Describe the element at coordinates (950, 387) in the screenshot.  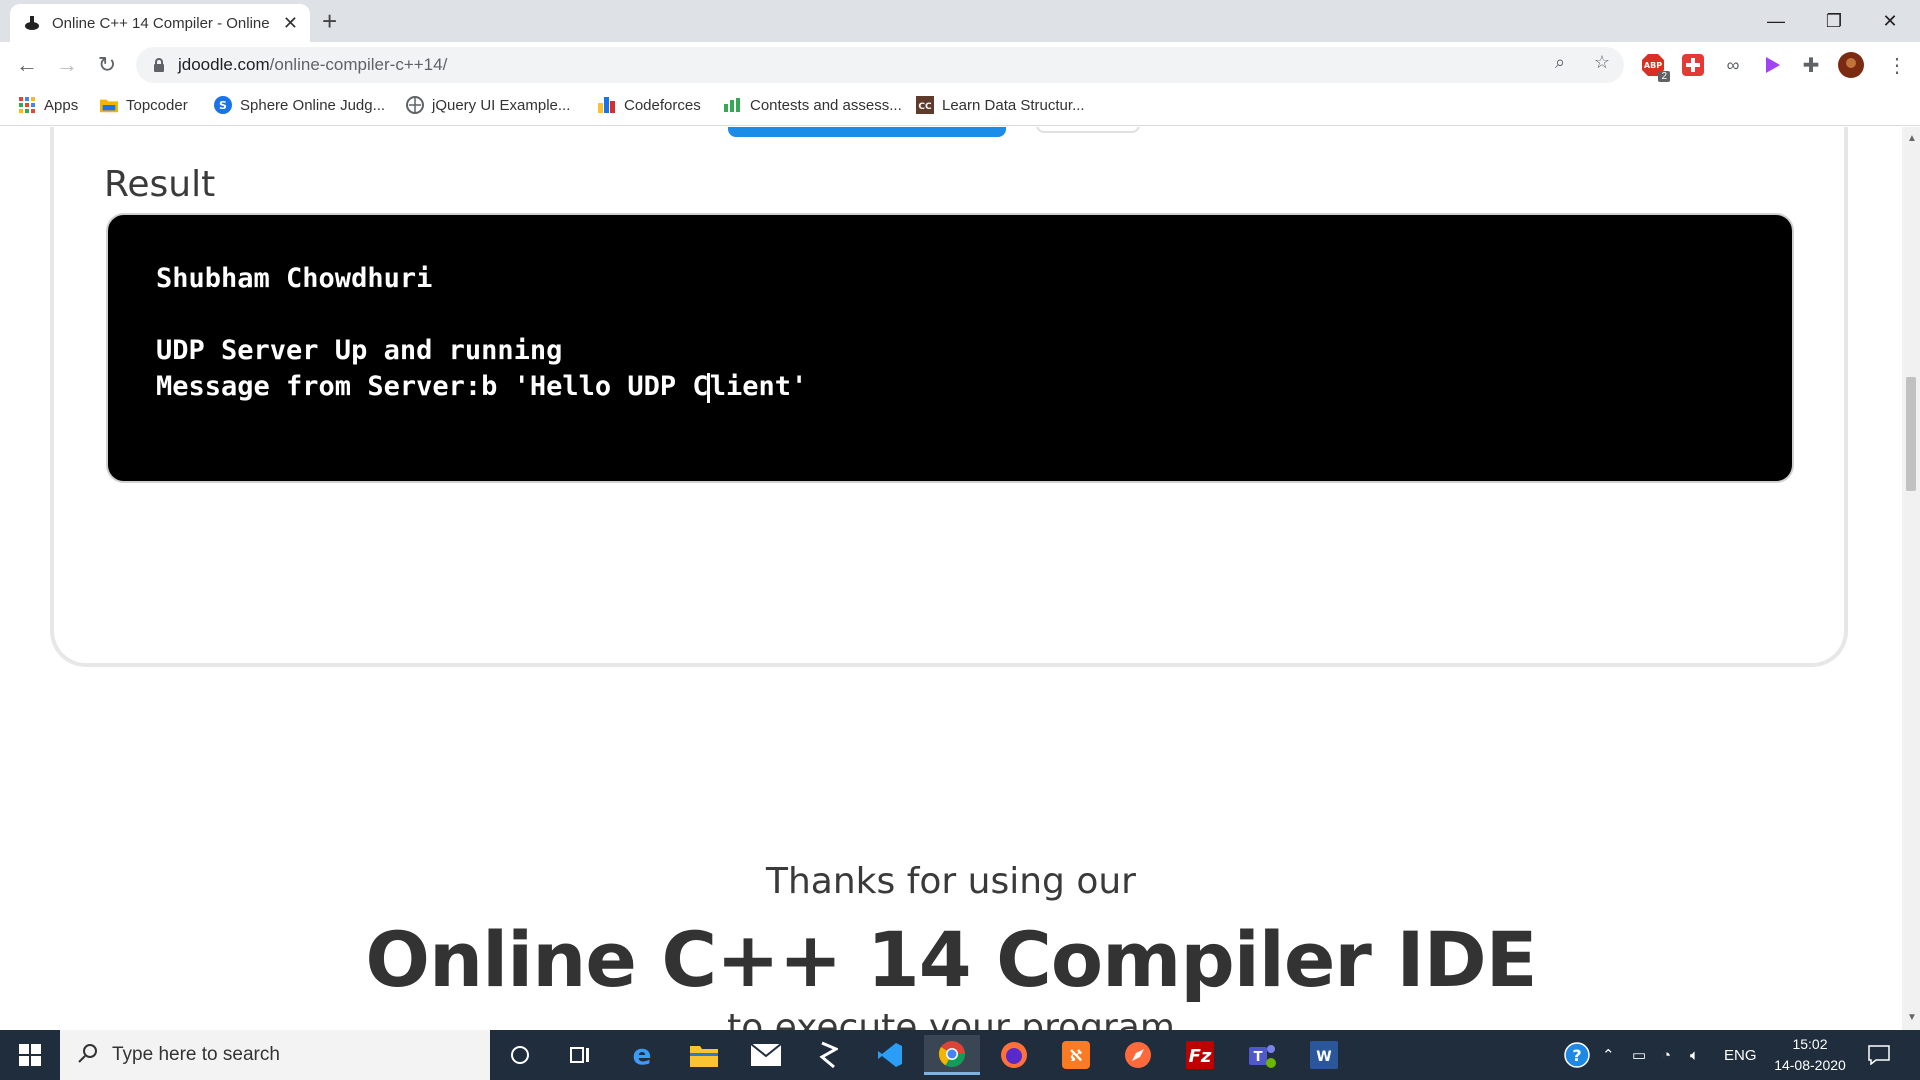
I see `console-line: Message from Server:b 'Hello UDP Client'` at that location.